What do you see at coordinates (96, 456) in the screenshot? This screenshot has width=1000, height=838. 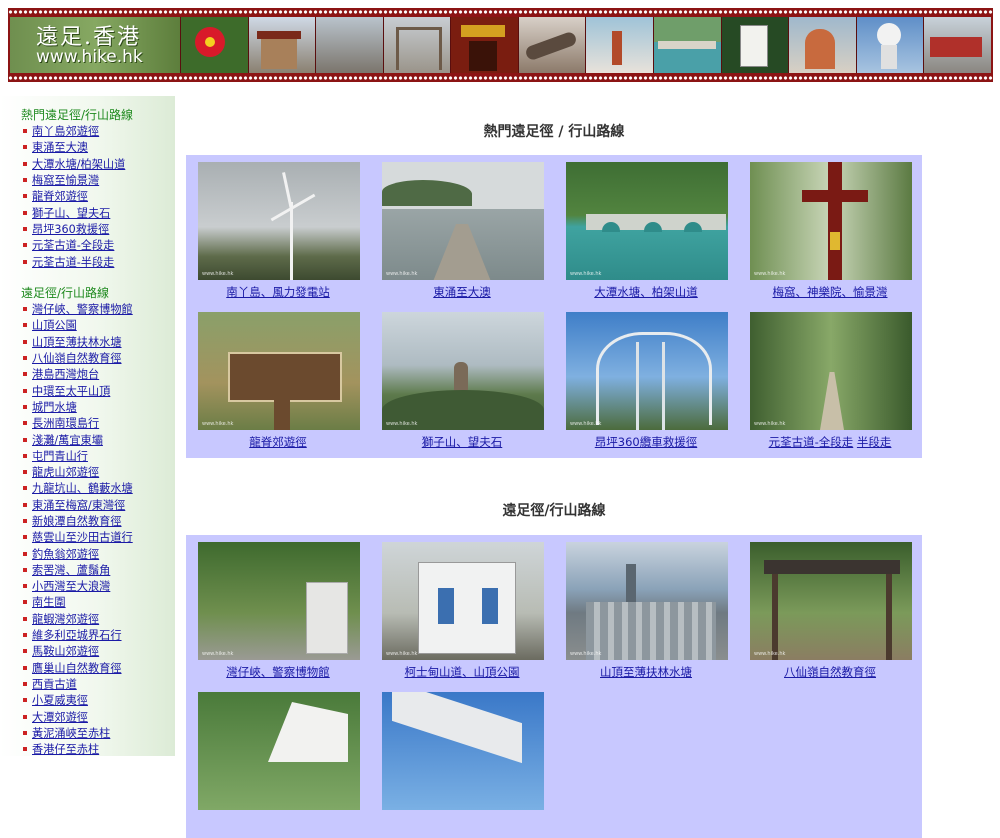 I see `sidebar-item: 屯門青山行` at bounding box center [96, 456].